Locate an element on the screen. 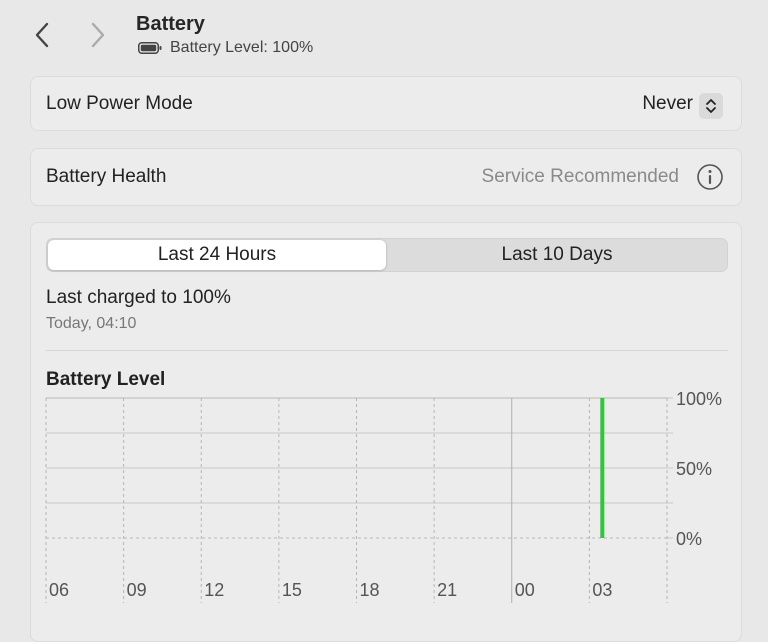 Image resolution: width=768 pixels, height=642 pixels. page-title: Battery is located at coordinates (170, 24).